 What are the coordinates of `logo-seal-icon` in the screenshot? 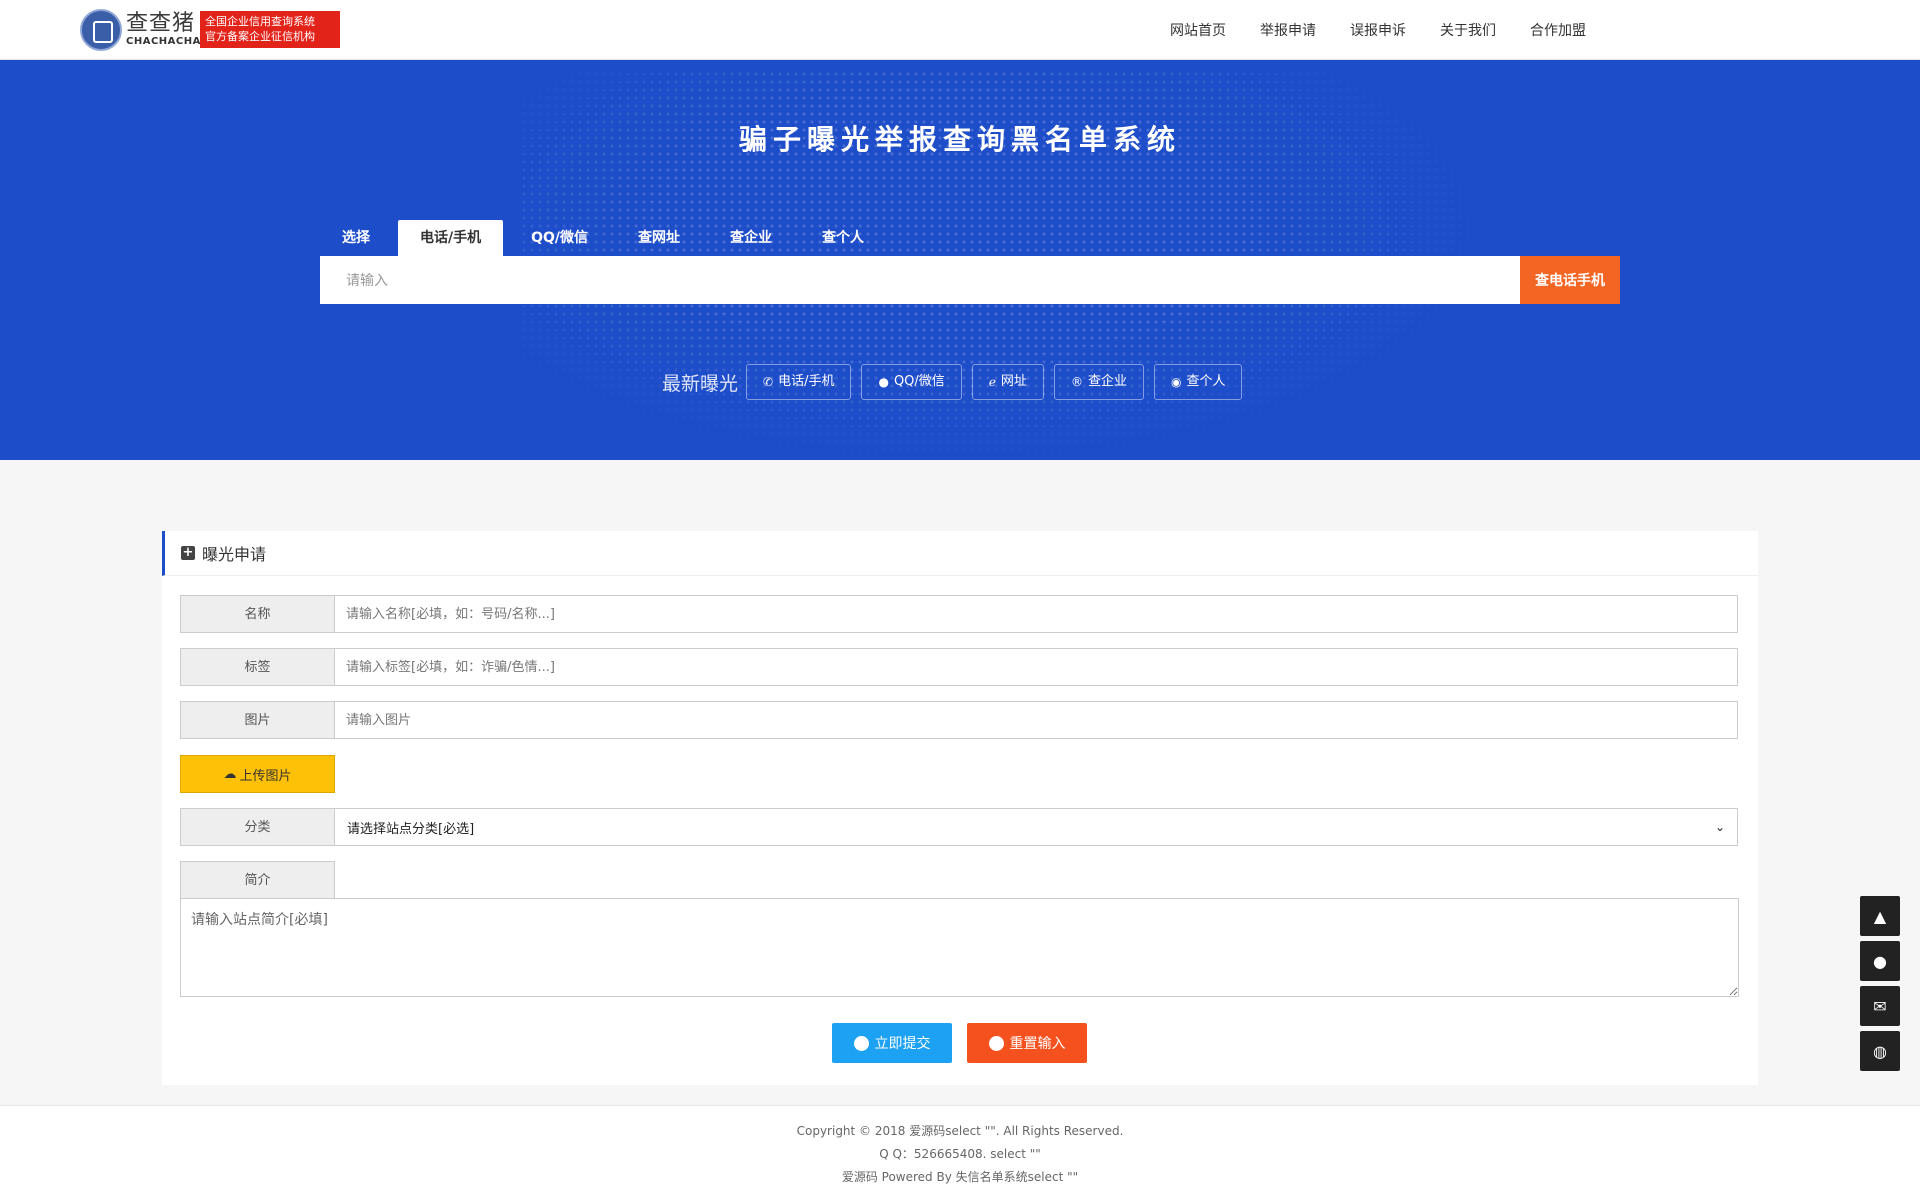 It's located at (101, 29).